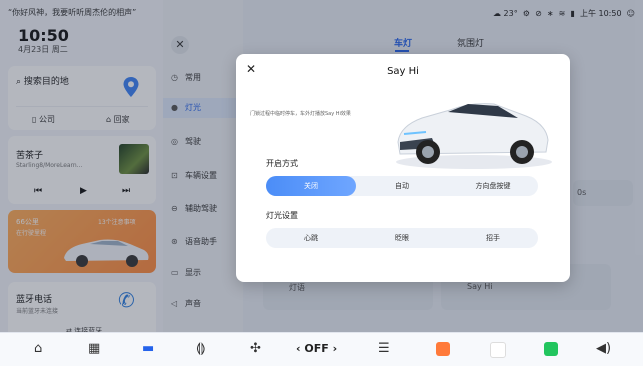  I want to click on home-icon: ⌂, so click(38, 348).